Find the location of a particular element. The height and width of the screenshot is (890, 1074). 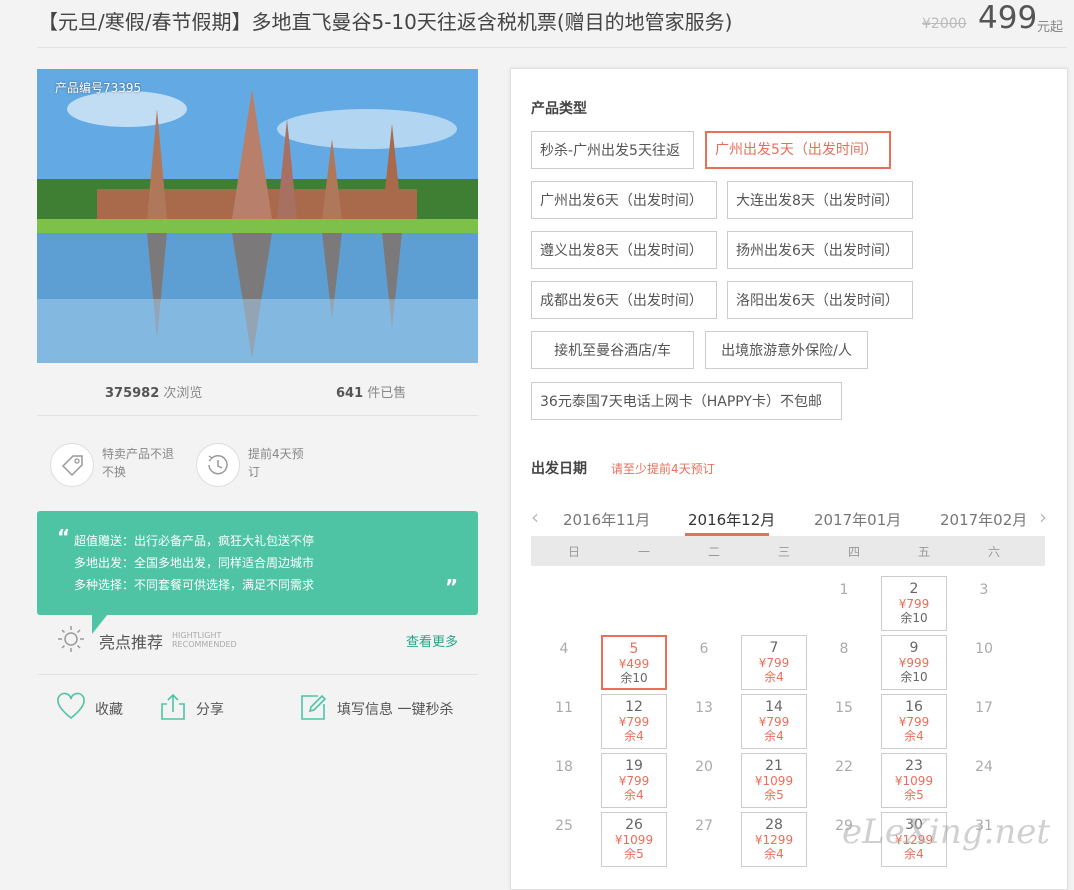

calendar-day: 9 ¥999 余10 is located at coordinates (914, 662).